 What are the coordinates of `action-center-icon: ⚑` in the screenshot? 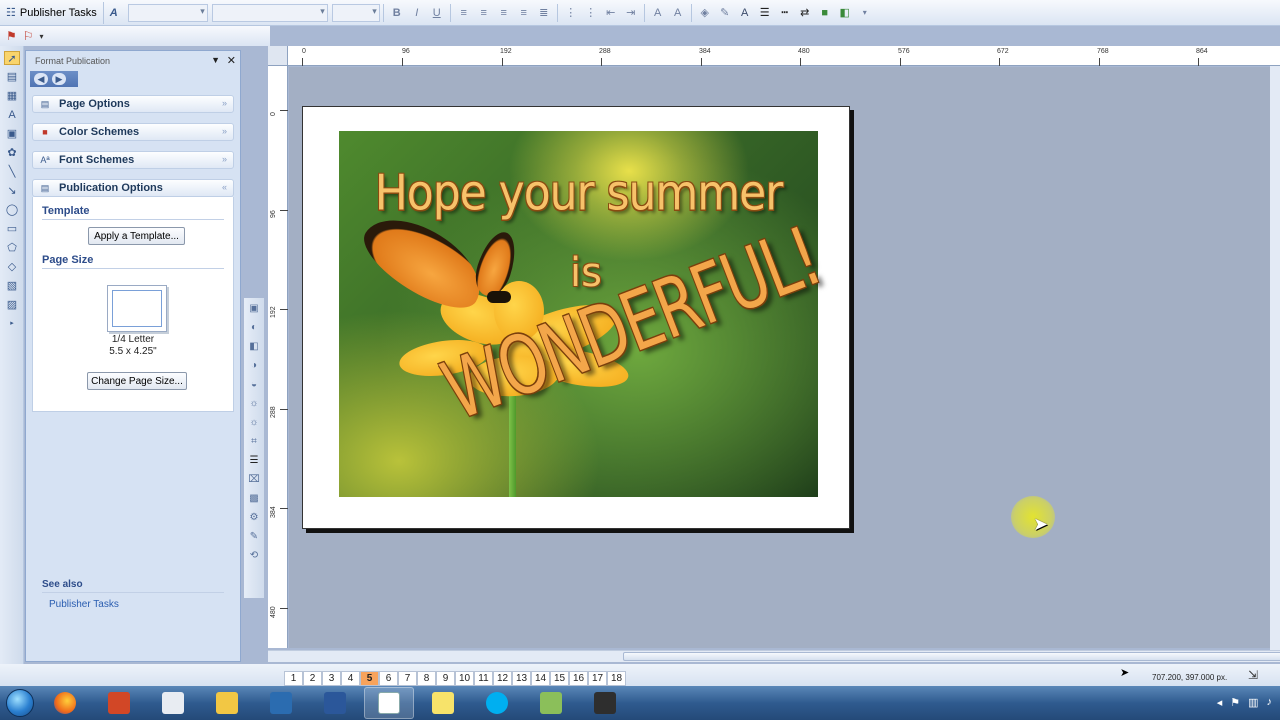 It's located at (1235, 702).